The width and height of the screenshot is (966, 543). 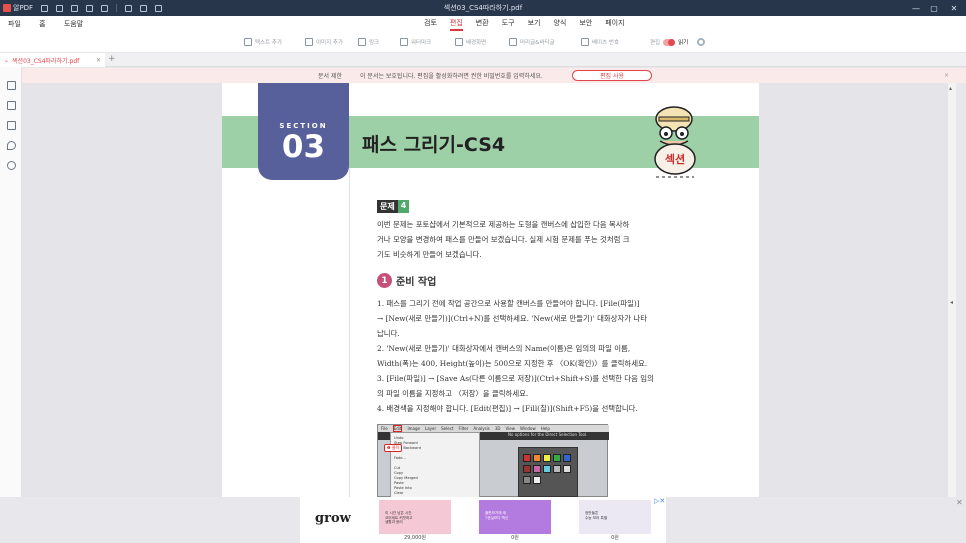 I want to click on notice-message: 이 문서는 보호됩니다. 편집을 활성화하려면 권한 비밀번호를 입력하세요., so click(x=451, y=76).